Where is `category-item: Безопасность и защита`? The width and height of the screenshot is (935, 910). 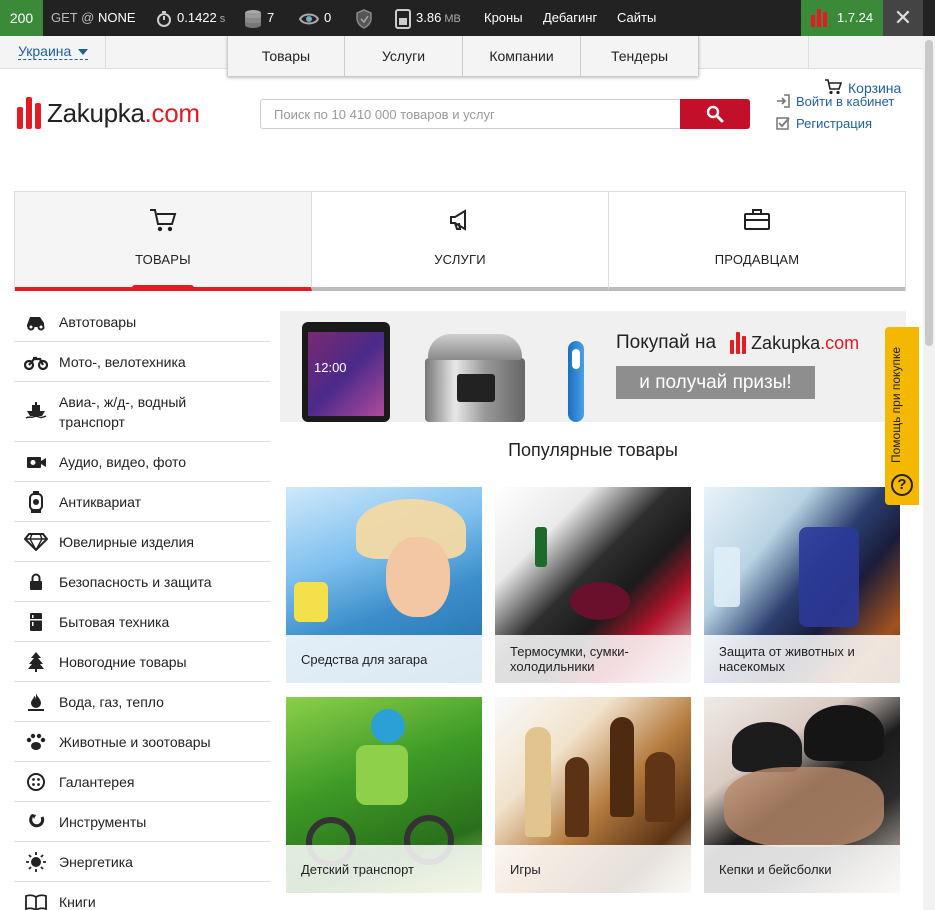 category-item: Безопасность и защита is located at coordinates (142, 582).